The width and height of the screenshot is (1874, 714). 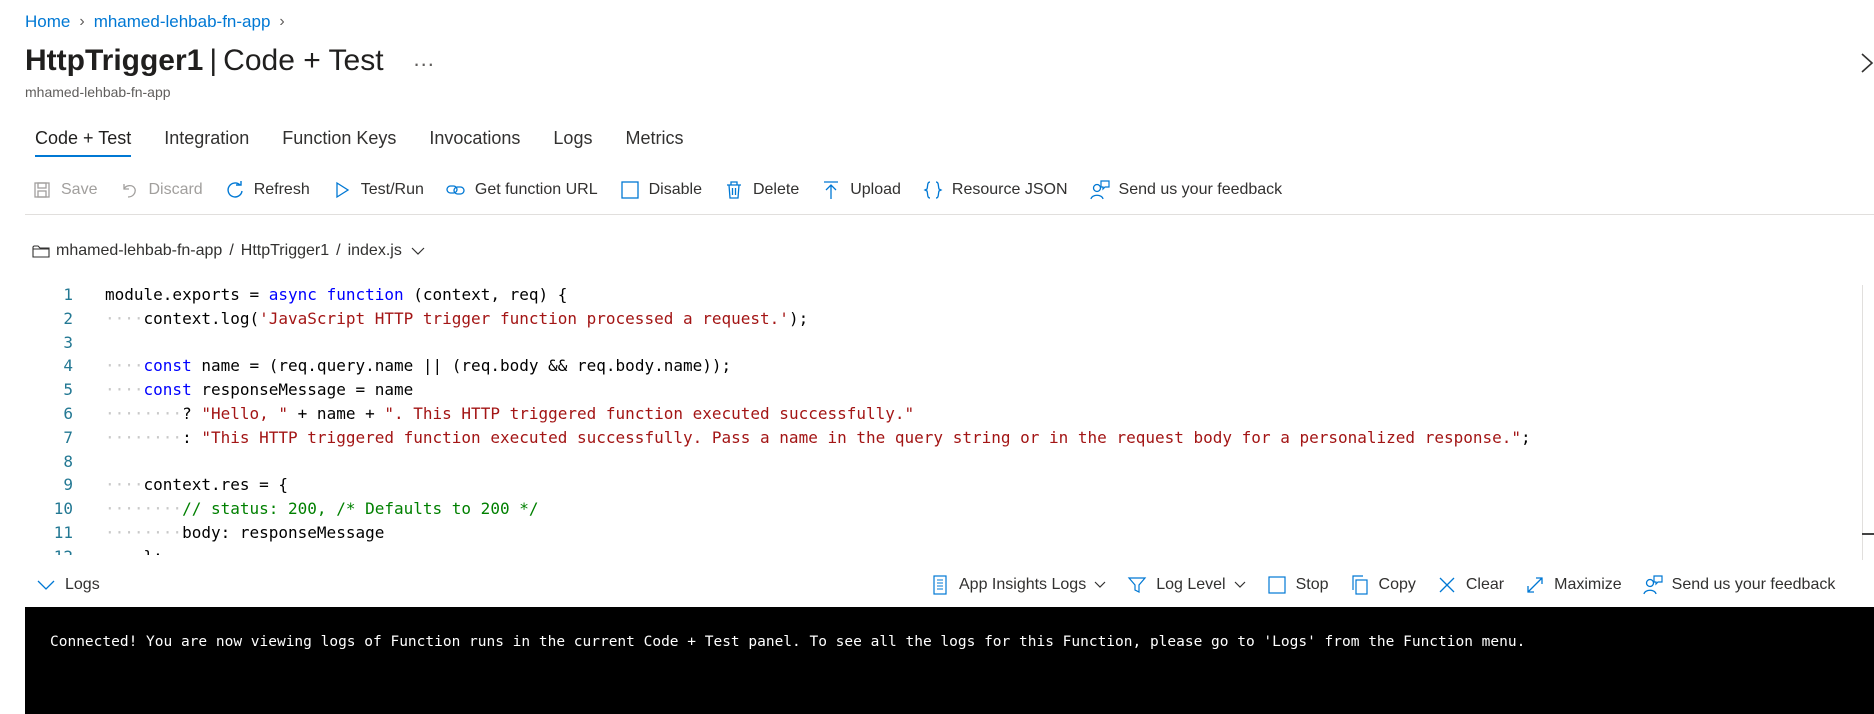 What do you see at coordinates (259, 390) in the screenshot?
I see `code-text: ····const responseMessage = name` at bounding box center [259, 390].